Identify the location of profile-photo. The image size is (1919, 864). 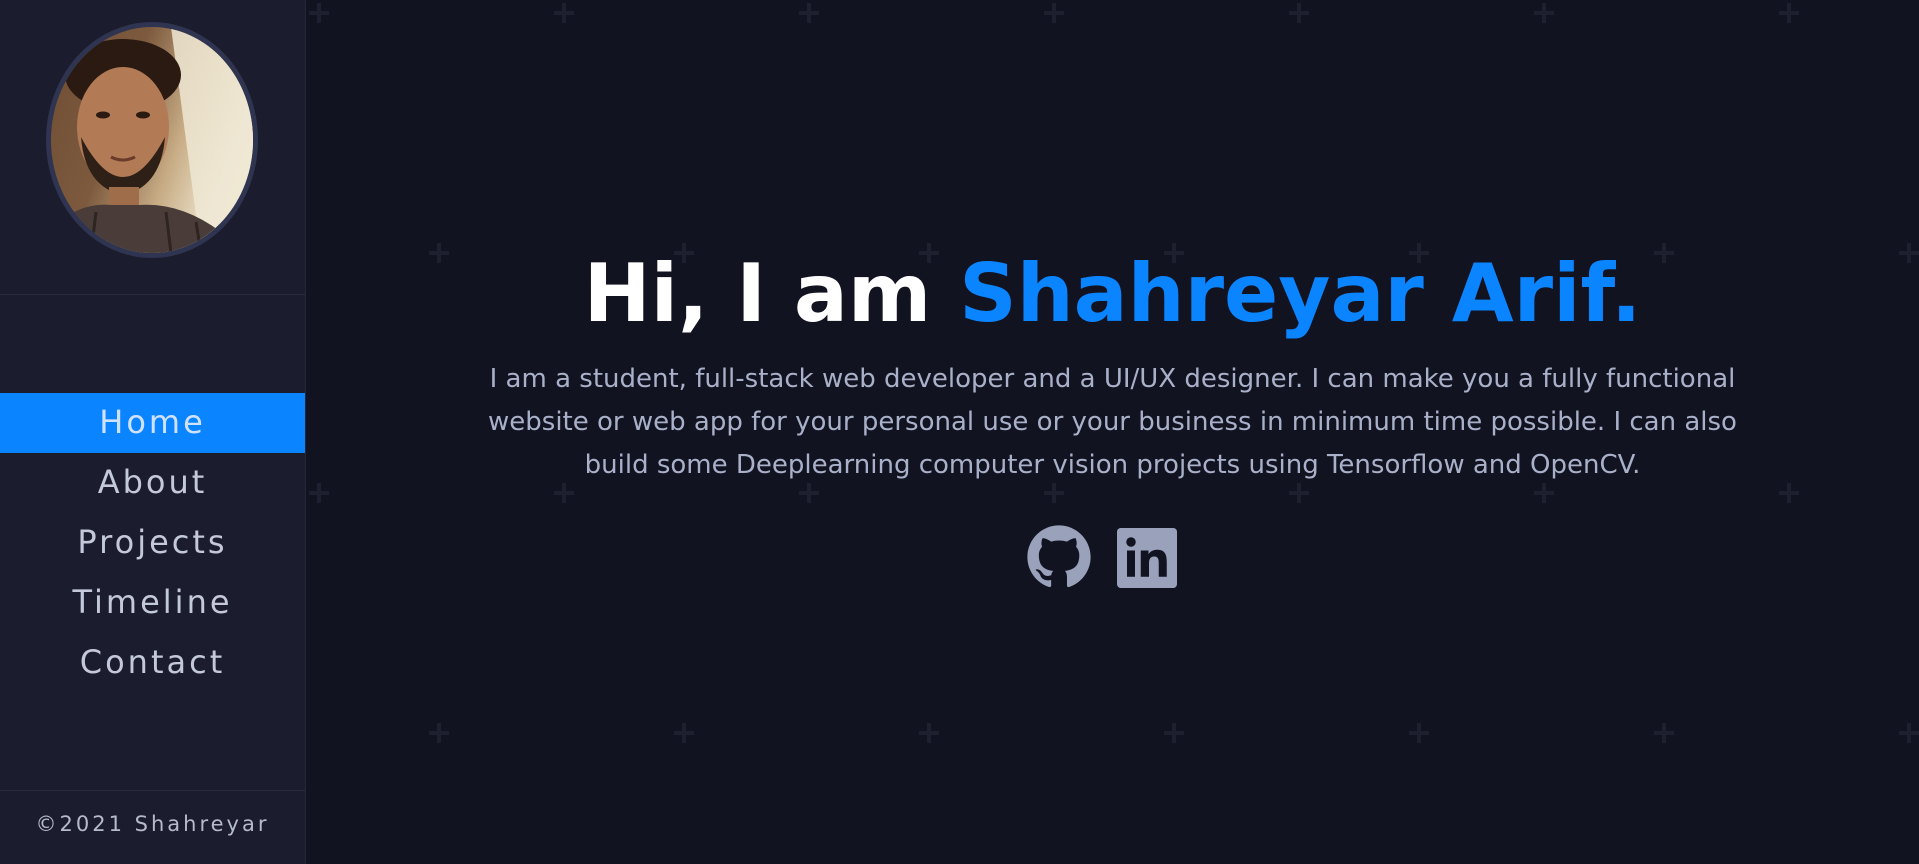
(152, 140).